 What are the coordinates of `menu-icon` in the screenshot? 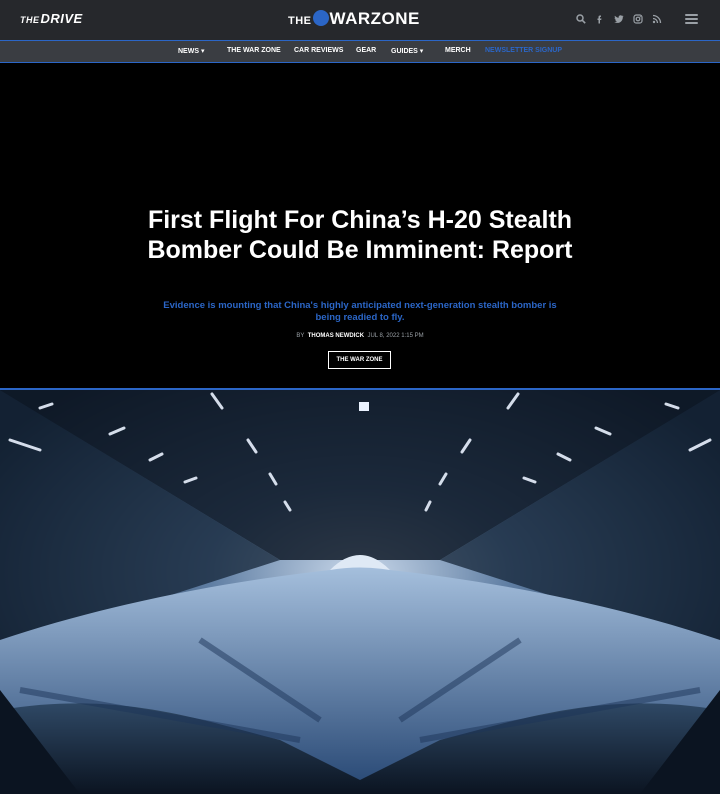 It's located at (691, 19).